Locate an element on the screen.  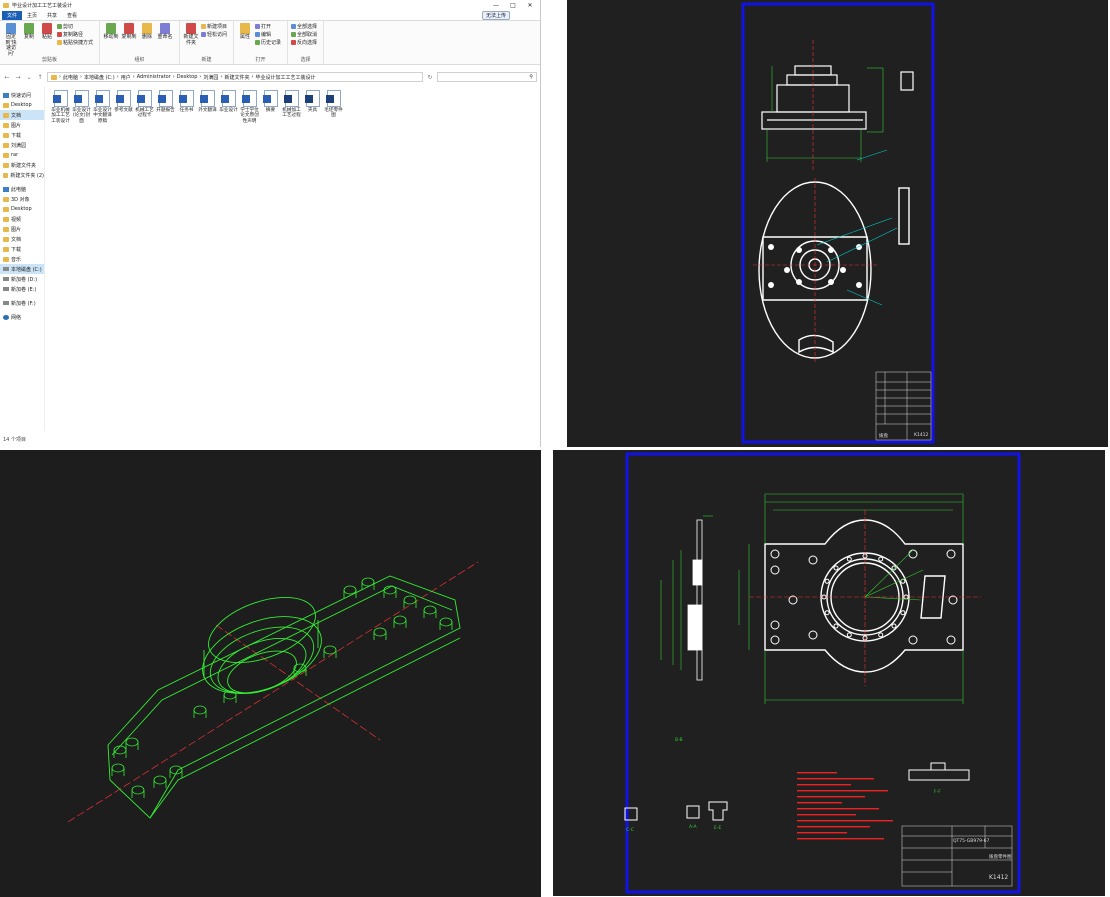
breadcrumb-item: 用户 is located at coordinates (126, 77).